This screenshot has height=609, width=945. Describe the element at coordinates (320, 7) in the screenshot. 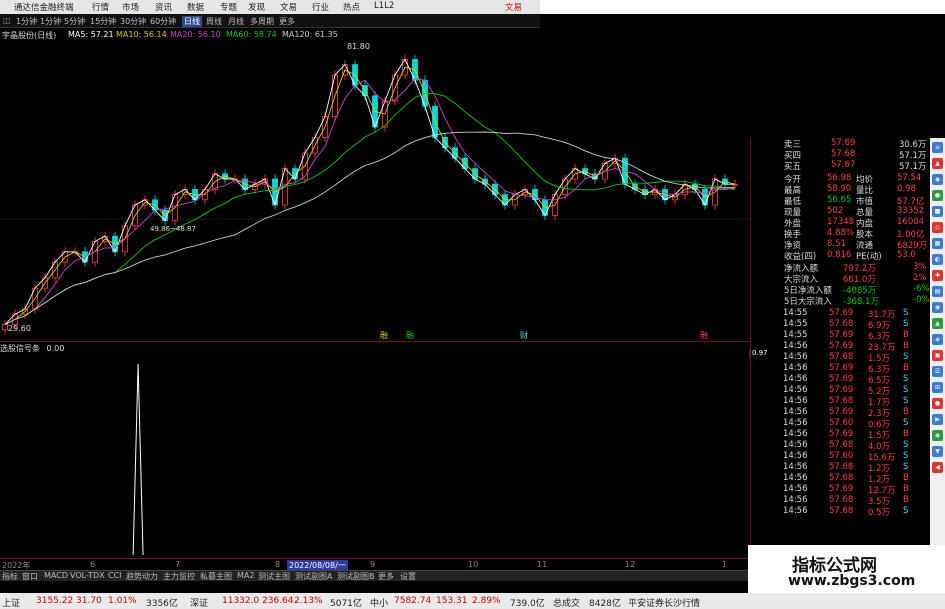

I see `menu-item-7: 行业` at that location.